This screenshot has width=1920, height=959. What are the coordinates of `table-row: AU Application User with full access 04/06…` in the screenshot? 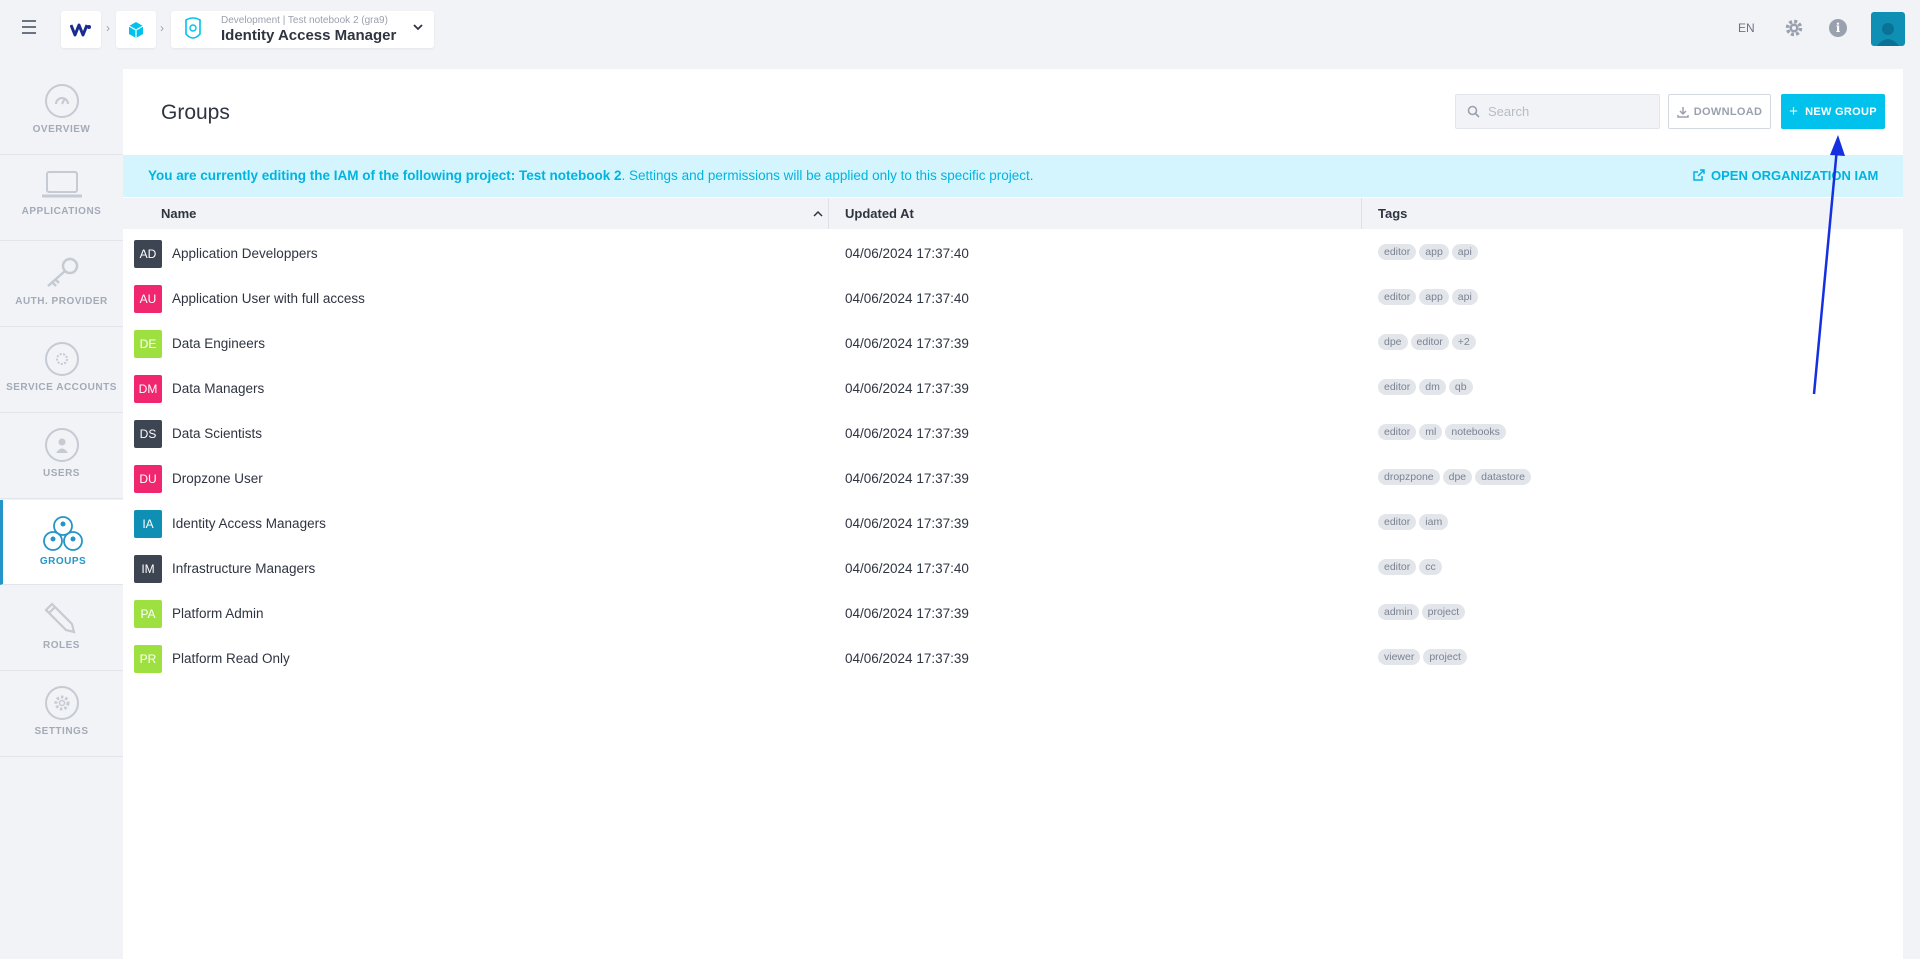 It's located at (1013, 296).